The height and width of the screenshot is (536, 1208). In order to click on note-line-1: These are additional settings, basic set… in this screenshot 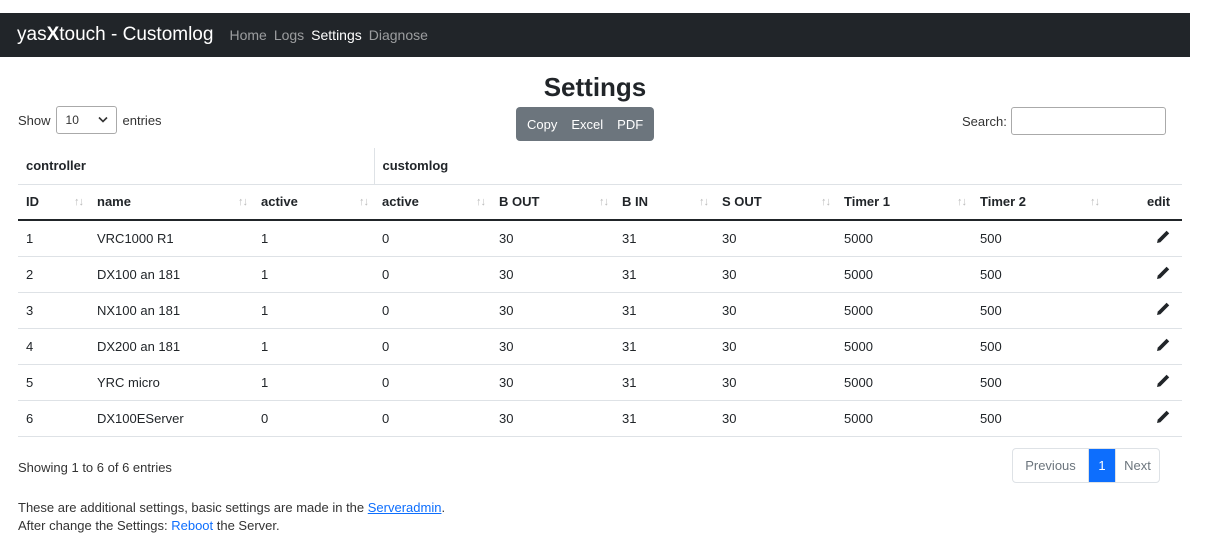, I will do `click(231, 507)`.